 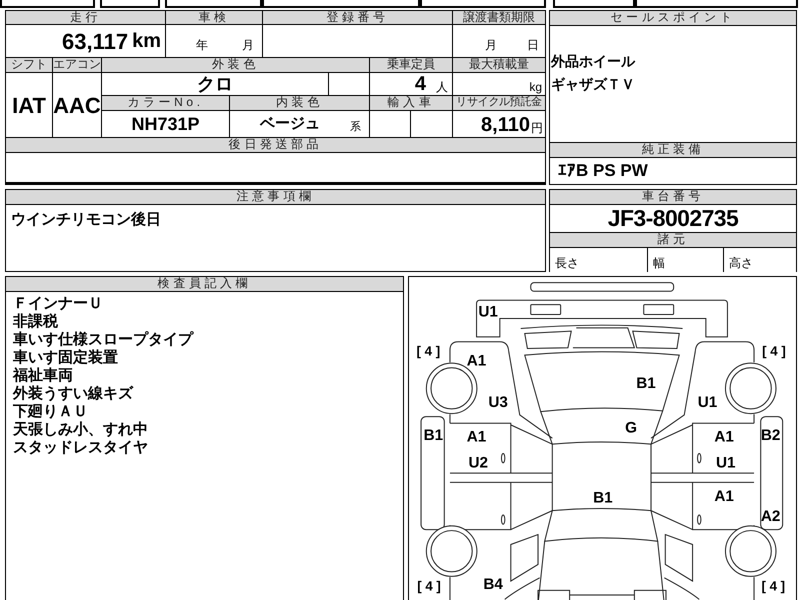 I want to click on column-header: エアコン, so click(x=77, y=65).